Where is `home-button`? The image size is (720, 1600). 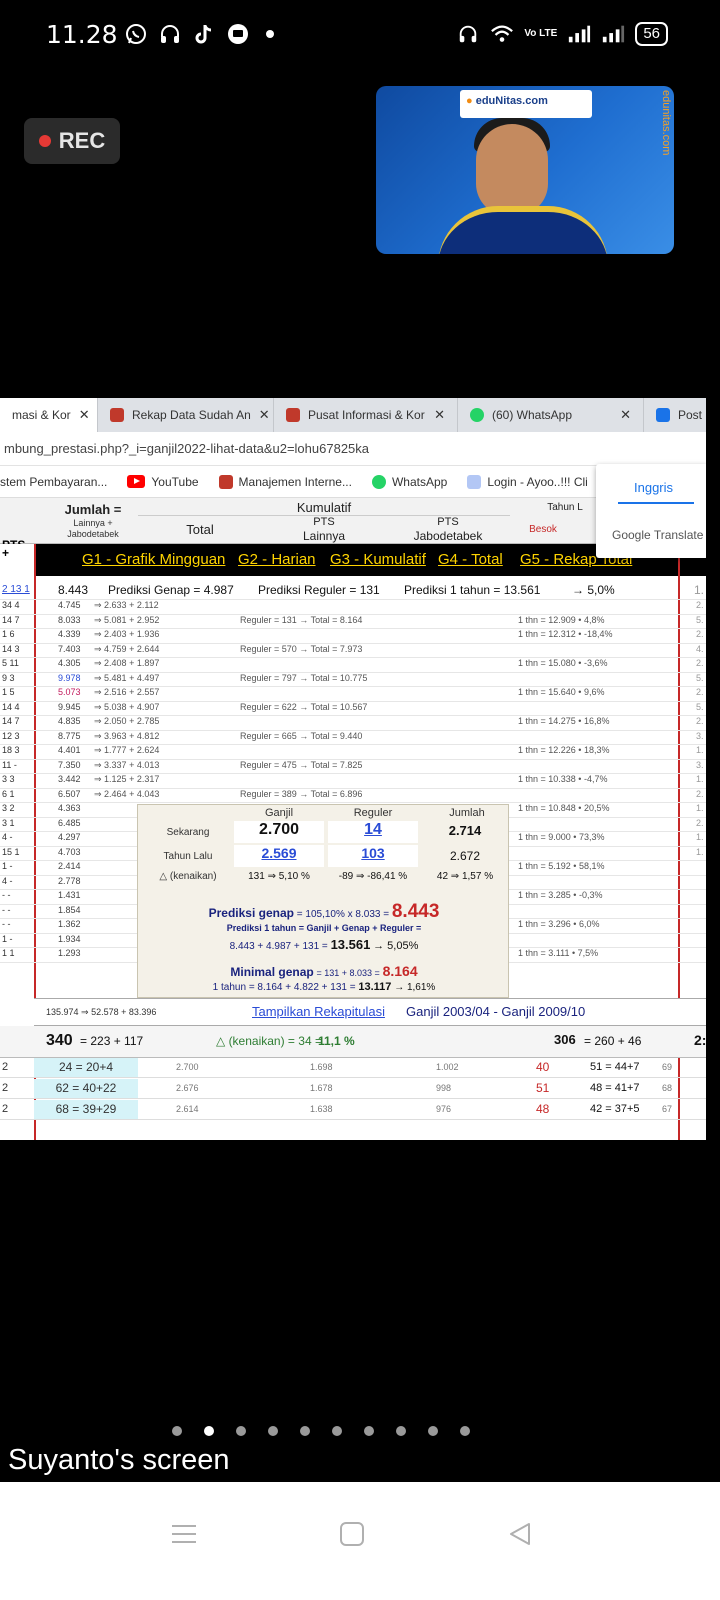
home-button is located at coordinates (352, 1534).